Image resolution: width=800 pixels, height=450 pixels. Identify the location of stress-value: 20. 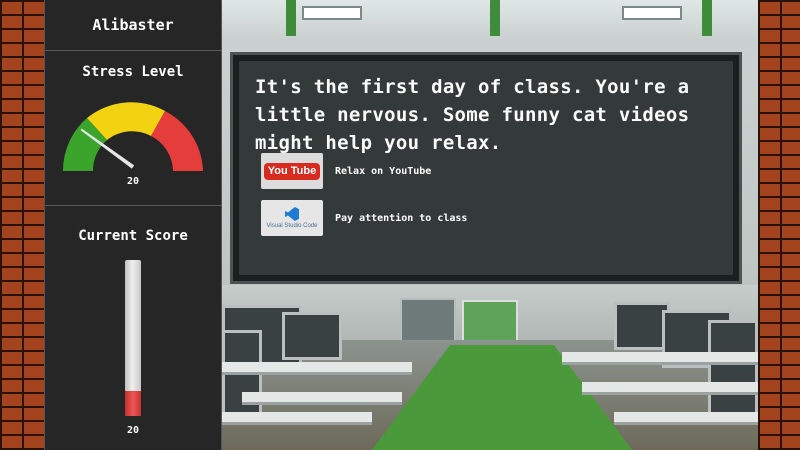
(133, 181).